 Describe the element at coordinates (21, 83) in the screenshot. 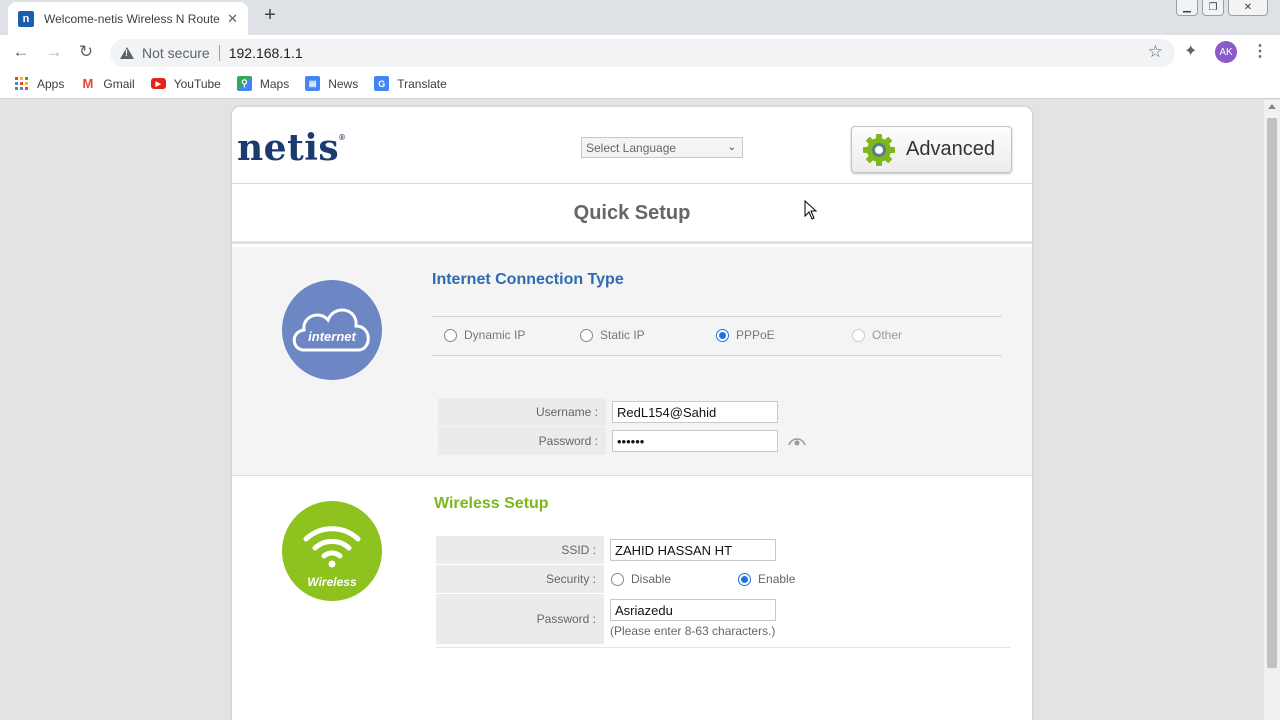

I see `apps-grid-icon` at that location.